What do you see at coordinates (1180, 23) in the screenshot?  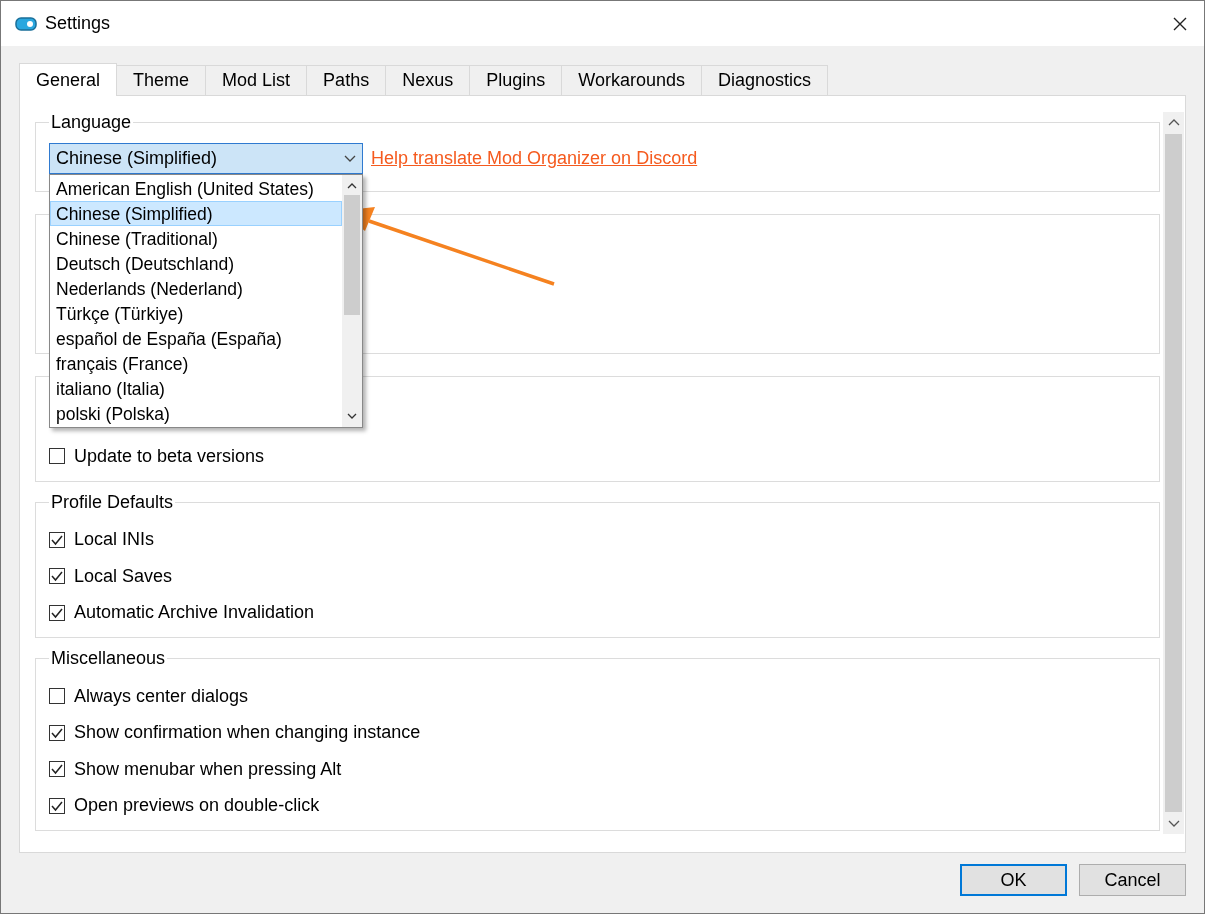 I see `close-icon` at bounding box center [1180, 23].